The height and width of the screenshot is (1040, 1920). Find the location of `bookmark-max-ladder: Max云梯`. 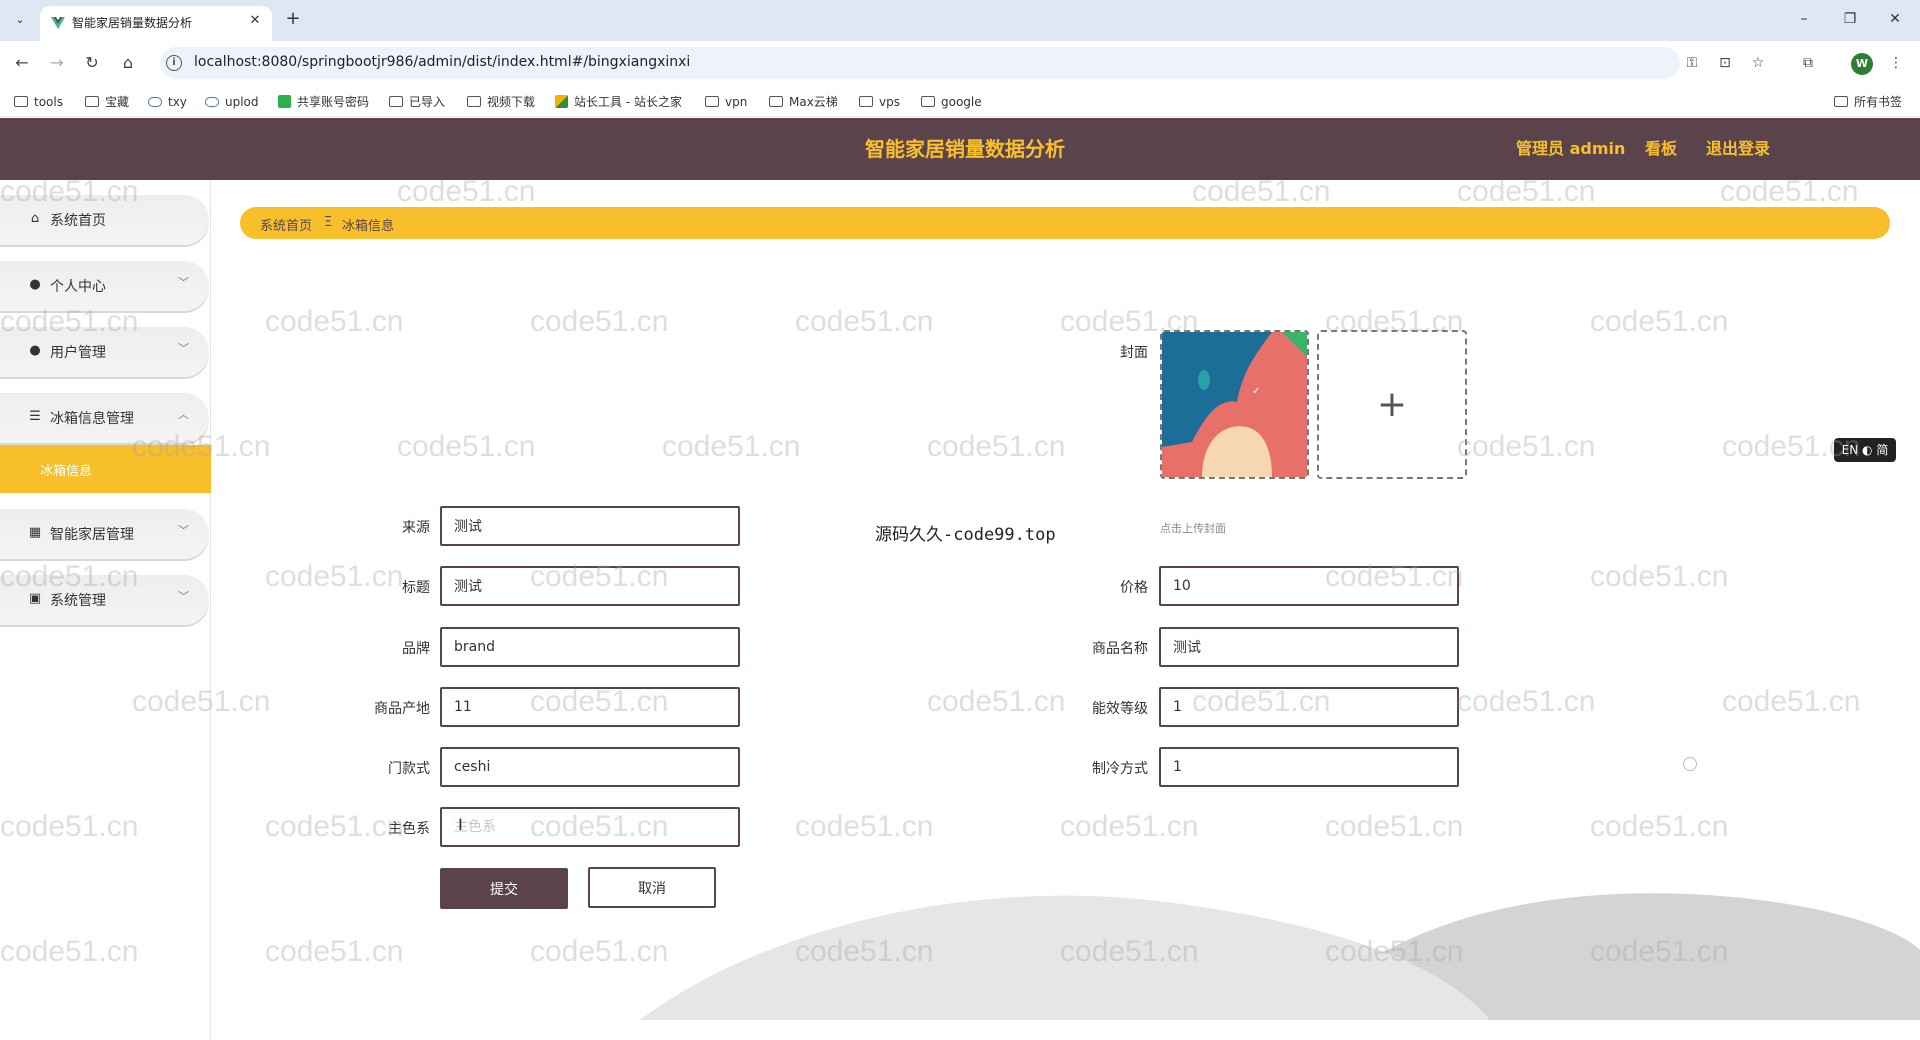

bookmark-max-ladder: Max云梯 is located at coordinates (803, 102).